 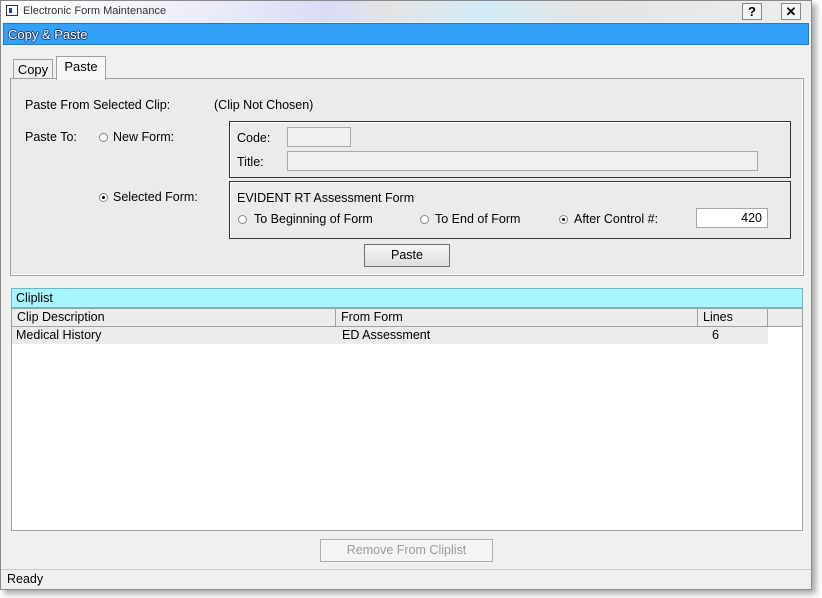 I want to click on selected-form-label: Selected Form:, so click(x=155, y=197).